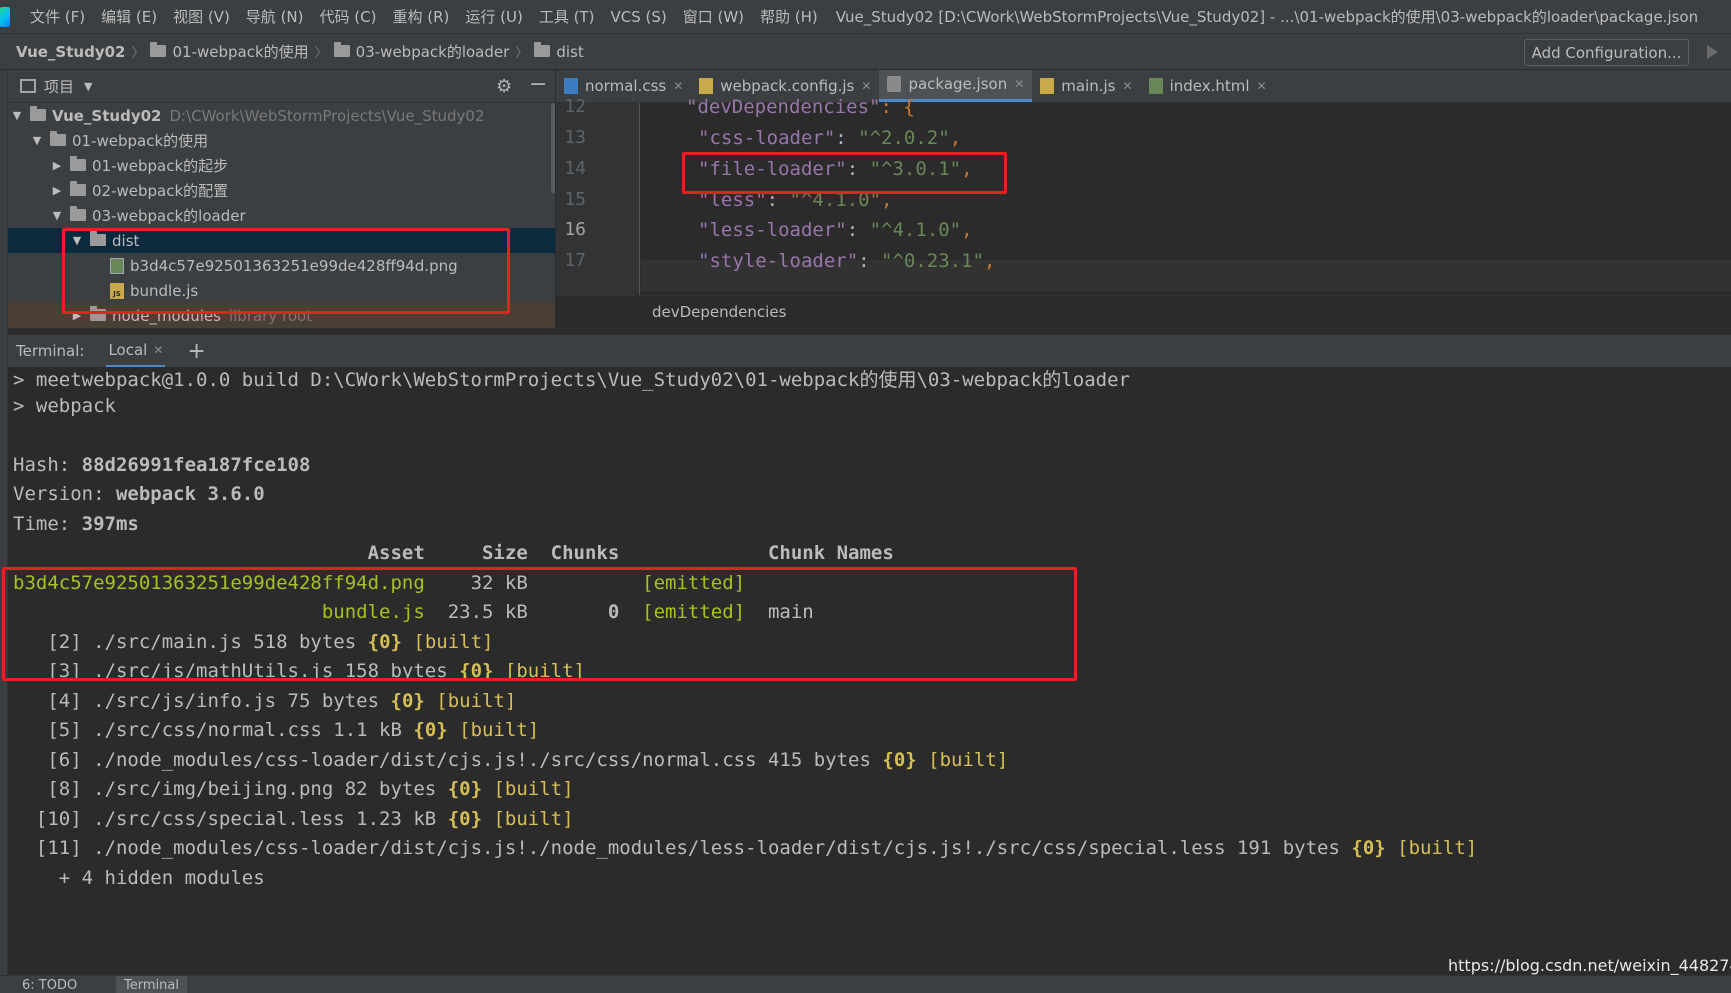 This screenshot has height=993, width=1731. Describe the element at coordinates (151, 984) in the screenshot. I see `terminal-tool-tab: Terminal` at that location.